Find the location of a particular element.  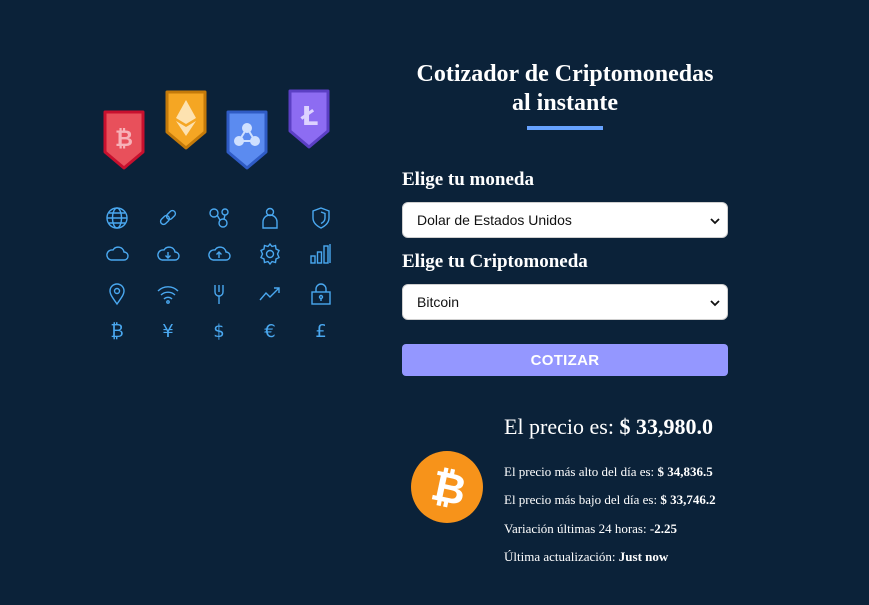

wifi-icon is located at coordinates (168, 294).